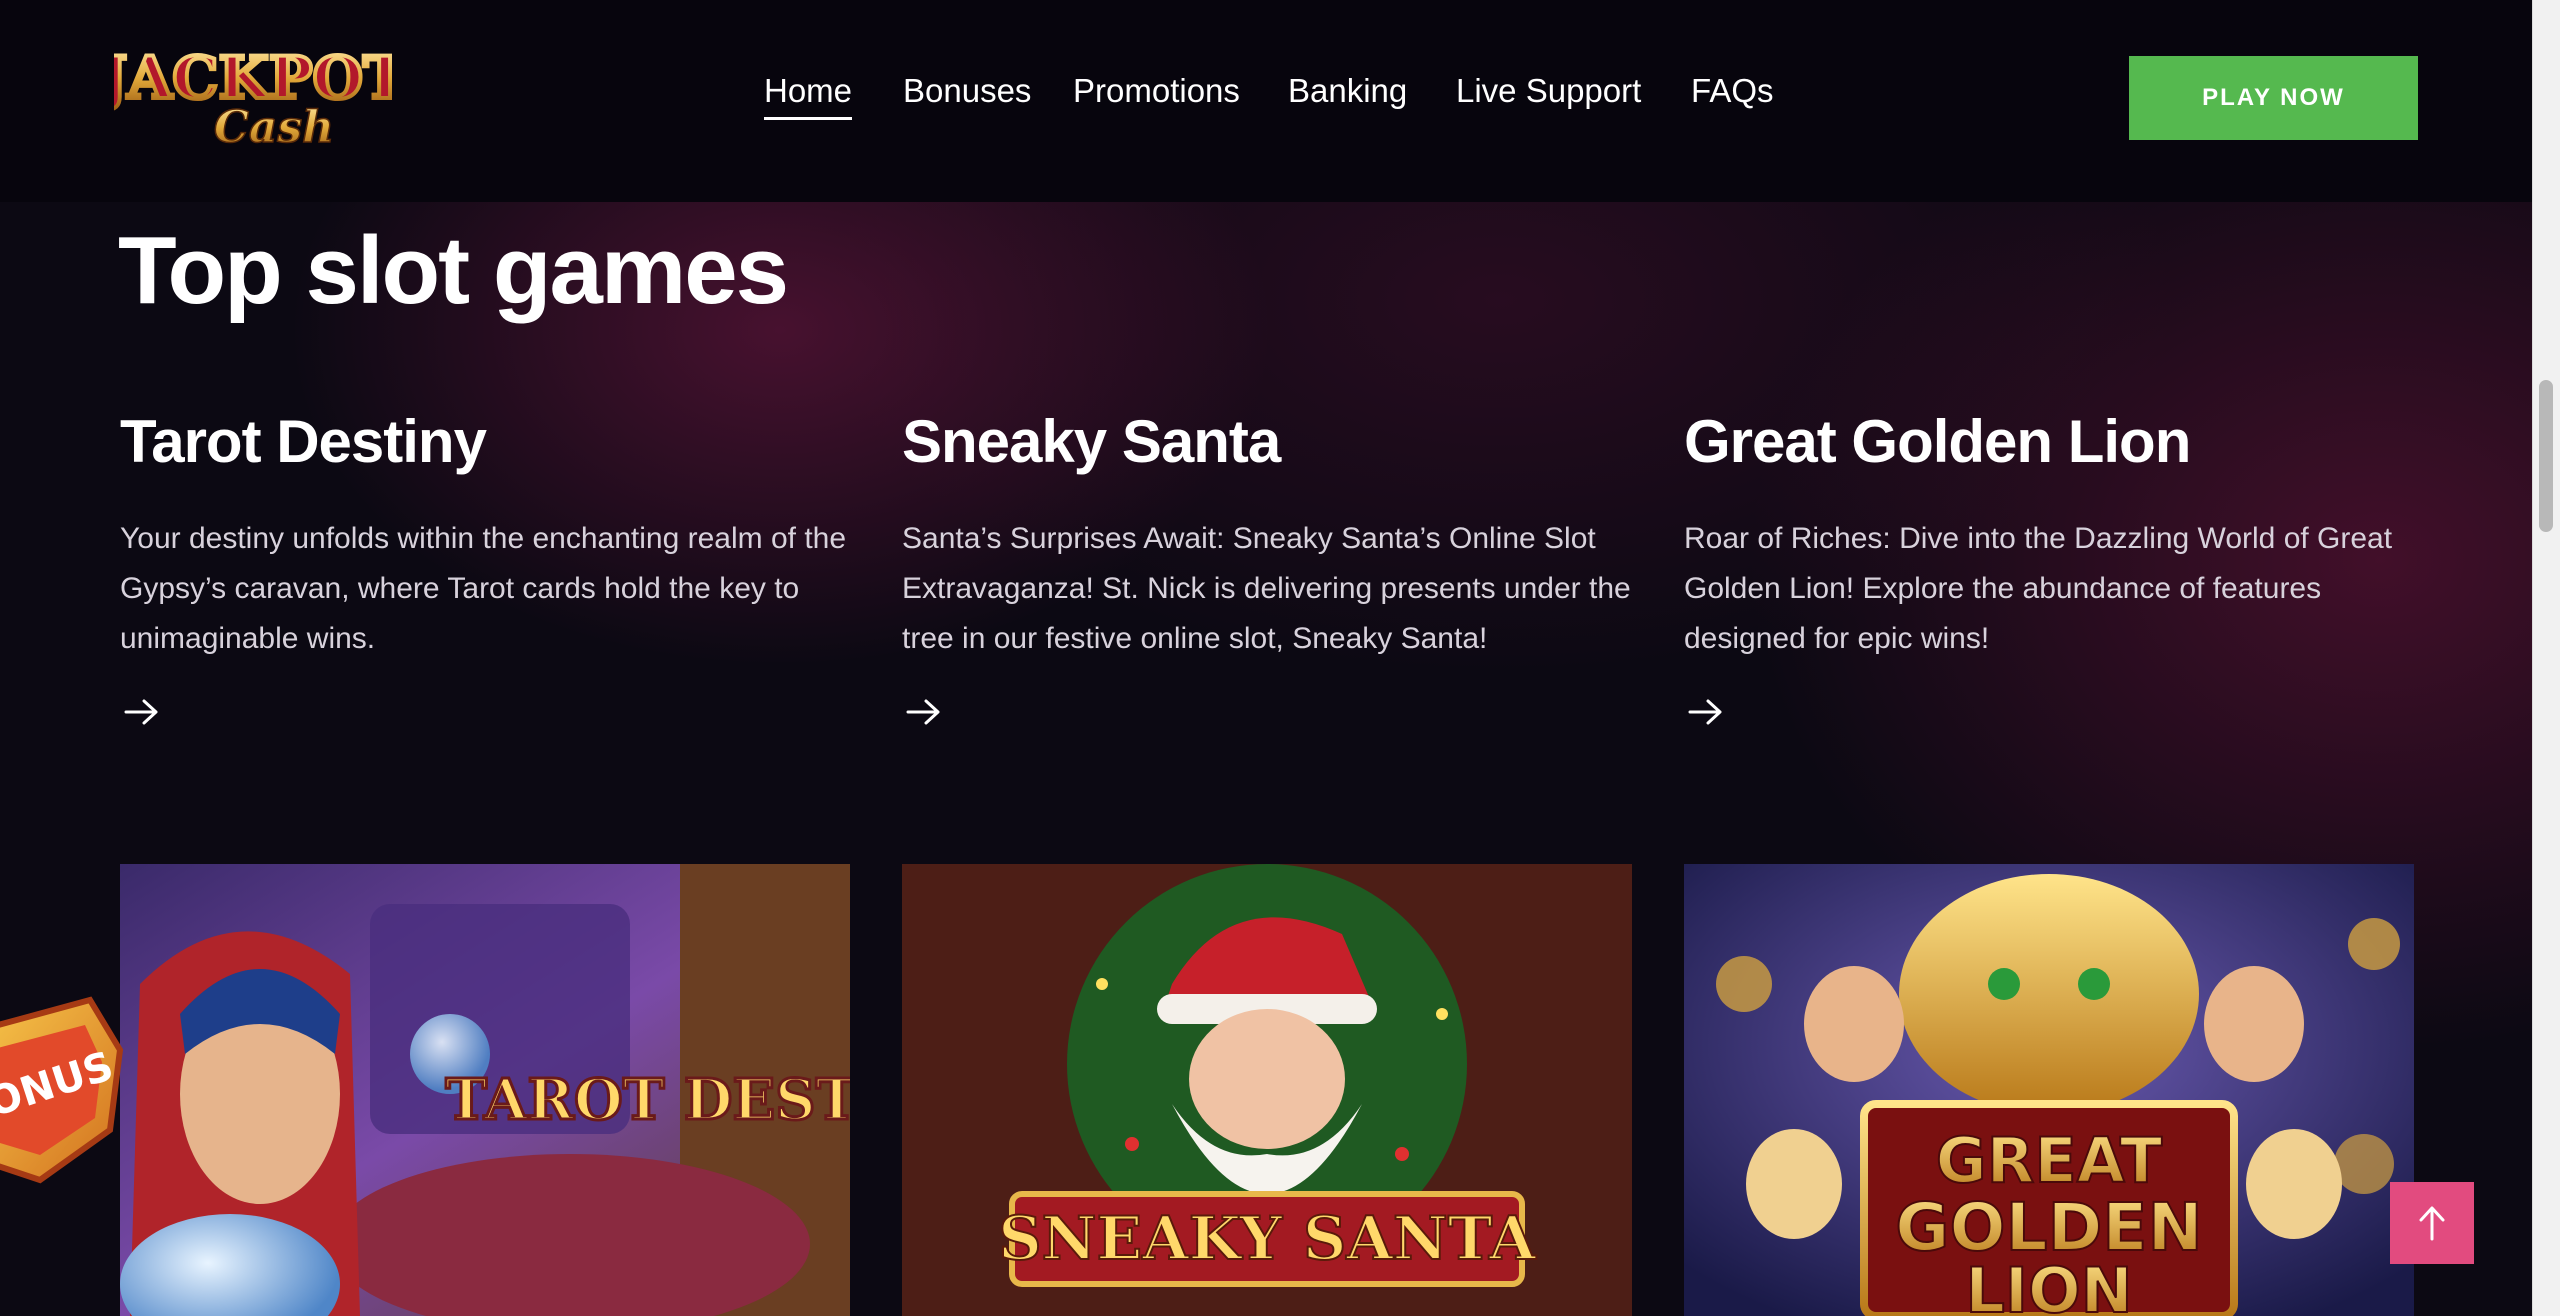  What do you see at coordinates (2048, 1285) in the screenshot?
I see `svg-text: LION` at bounding box center [2048, 1285].